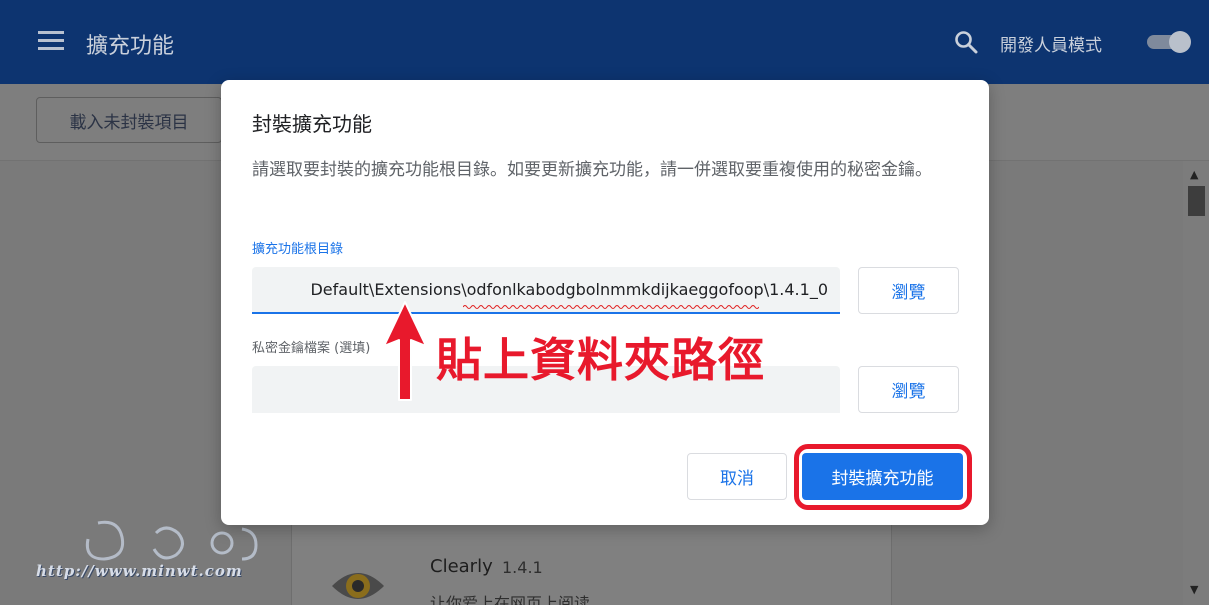 The image size is (1209, 605). What do you see at coordinates (1196, 201) in the screenshot?
I see `scrollbar-thumb` at bounding box center [1196, 201].